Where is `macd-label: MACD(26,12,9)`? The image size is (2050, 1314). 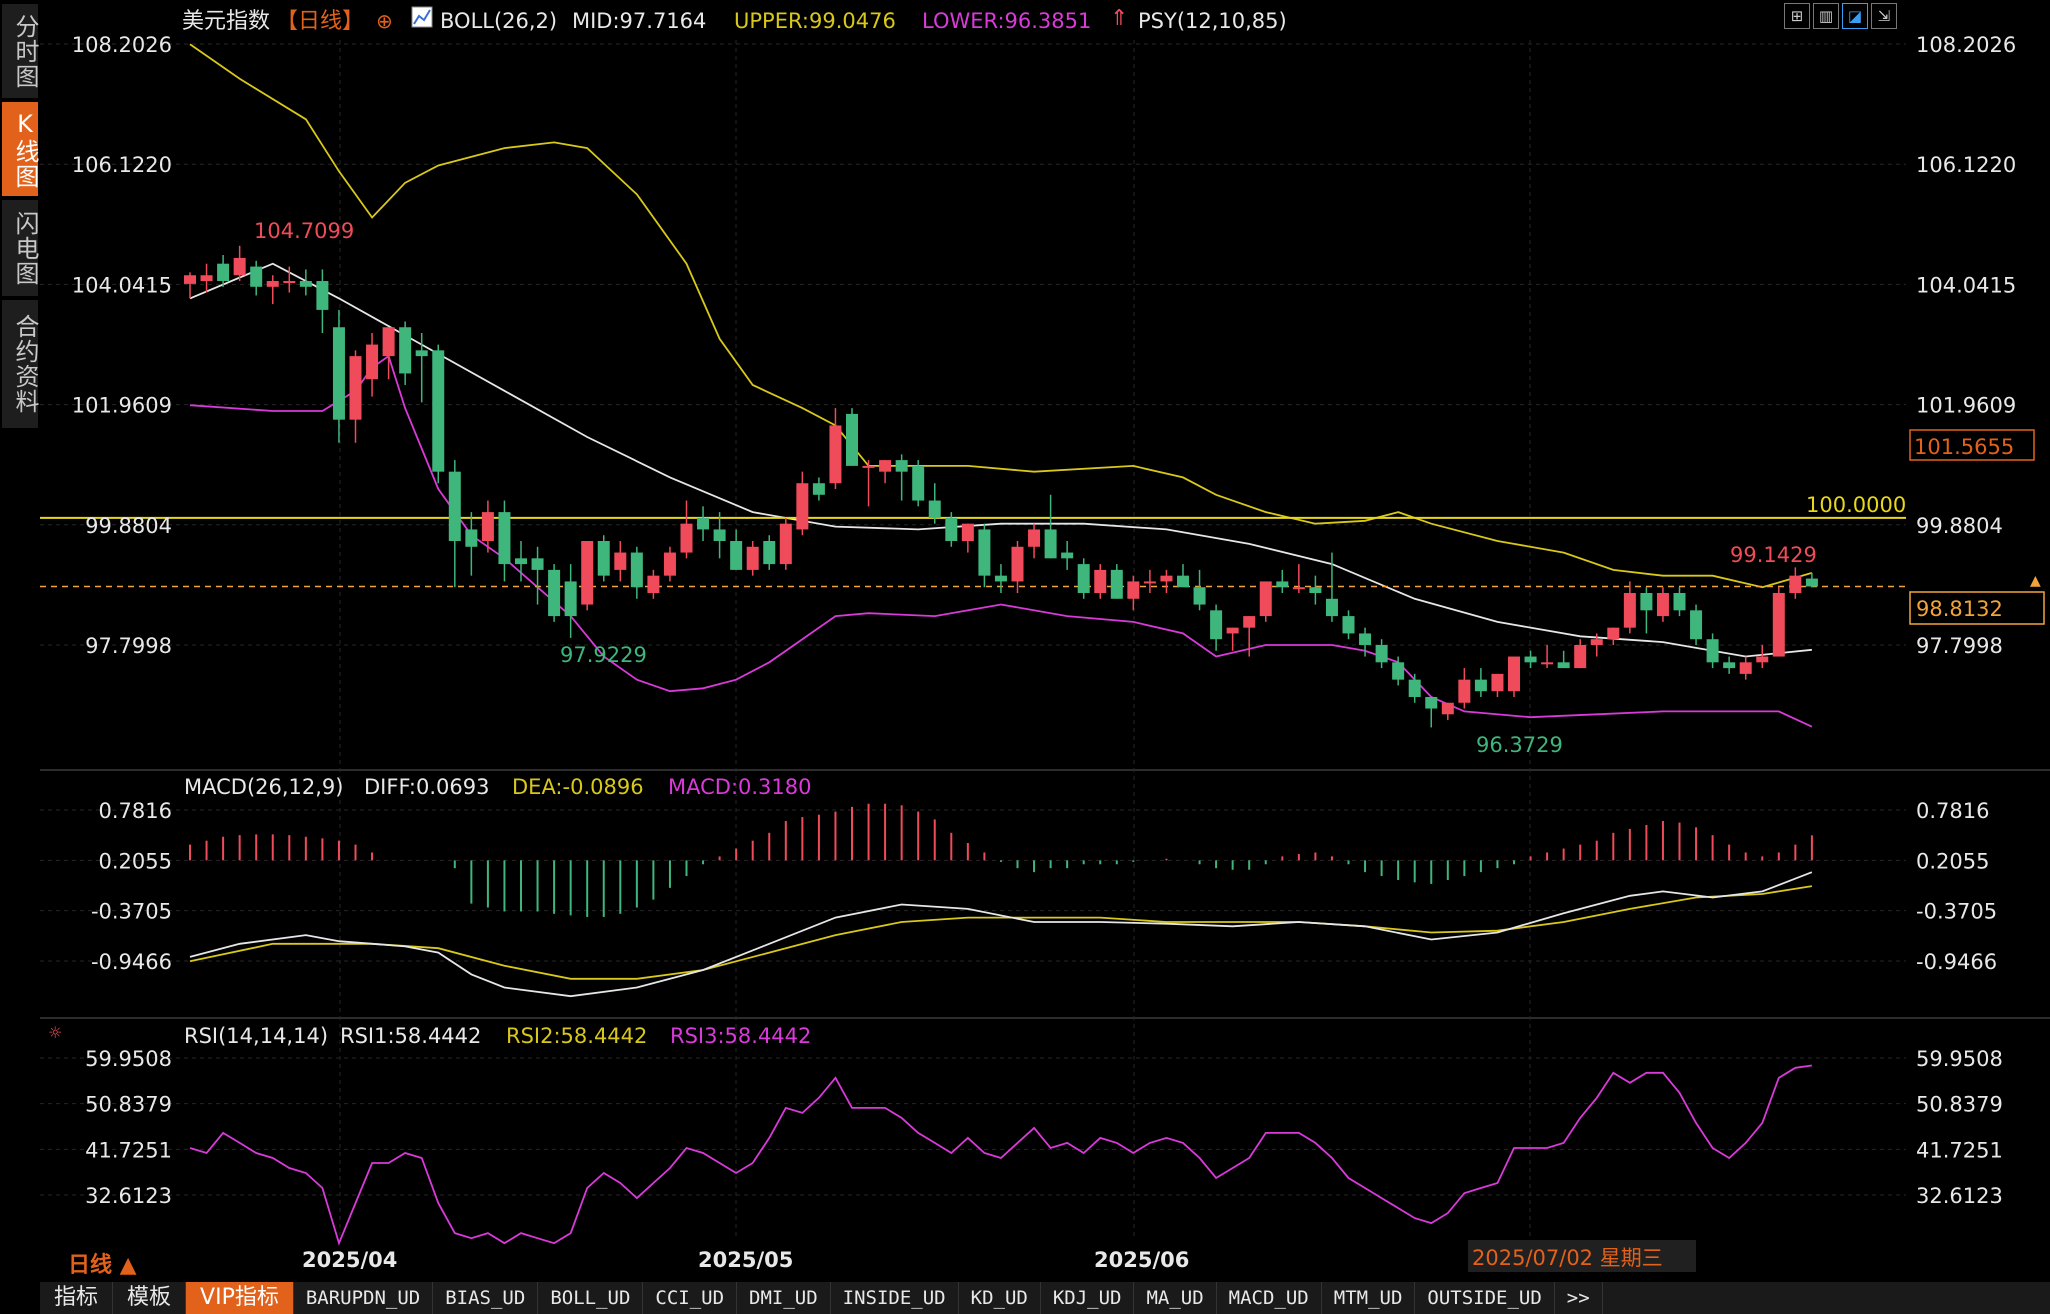
macd-label: MACD(26,12,9) is located at coordinates (264, 787).